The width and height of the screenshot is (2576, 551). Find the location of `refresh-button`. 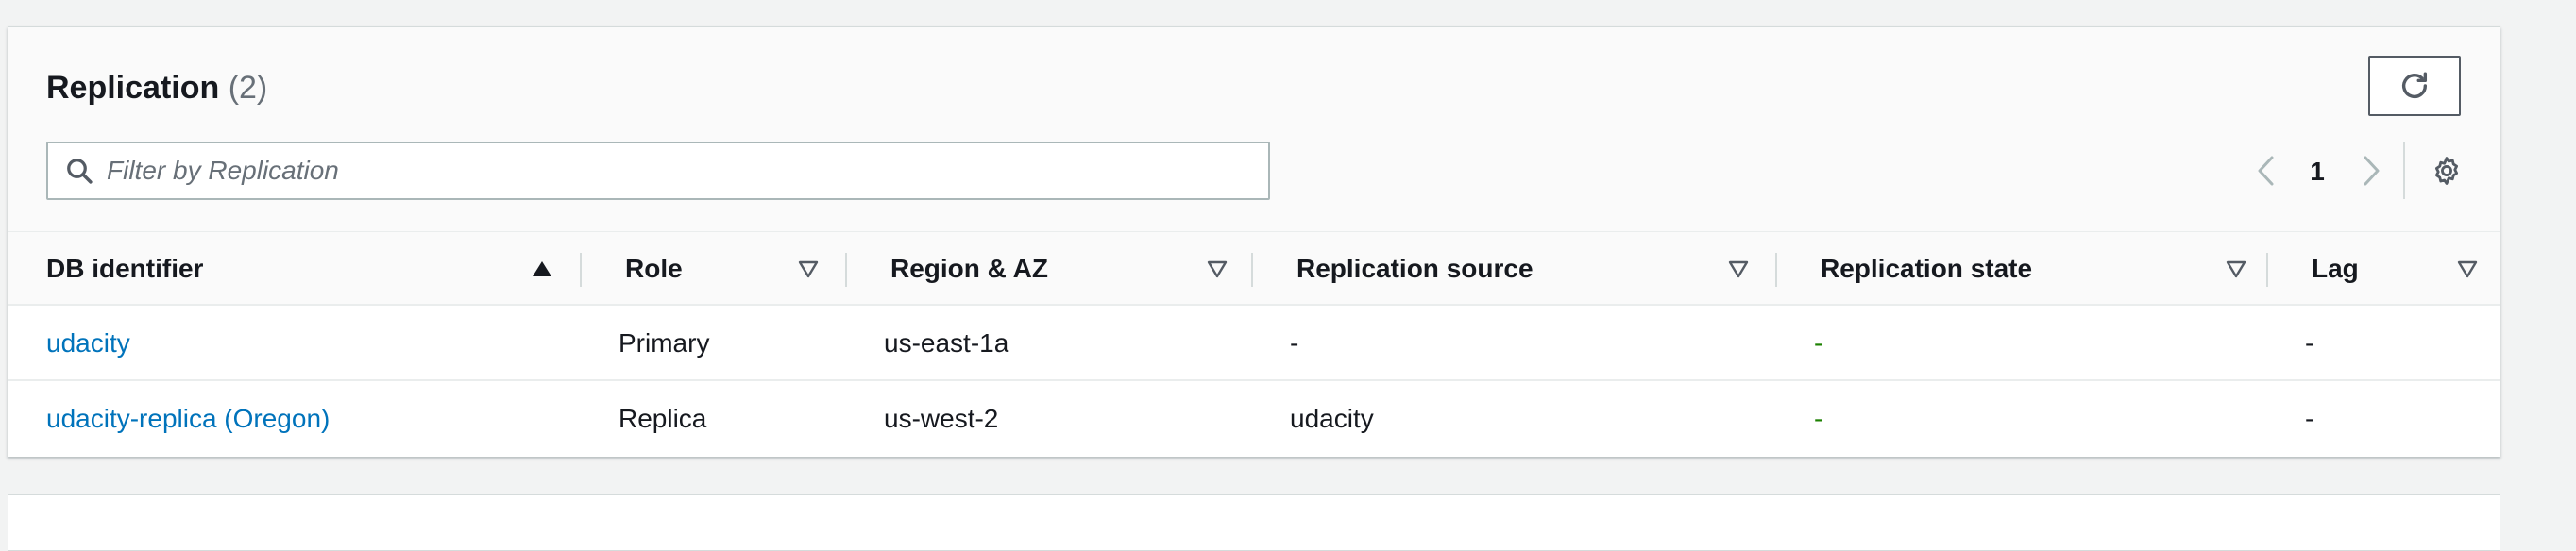

refresh-button is located at coordinates (2414, 86).